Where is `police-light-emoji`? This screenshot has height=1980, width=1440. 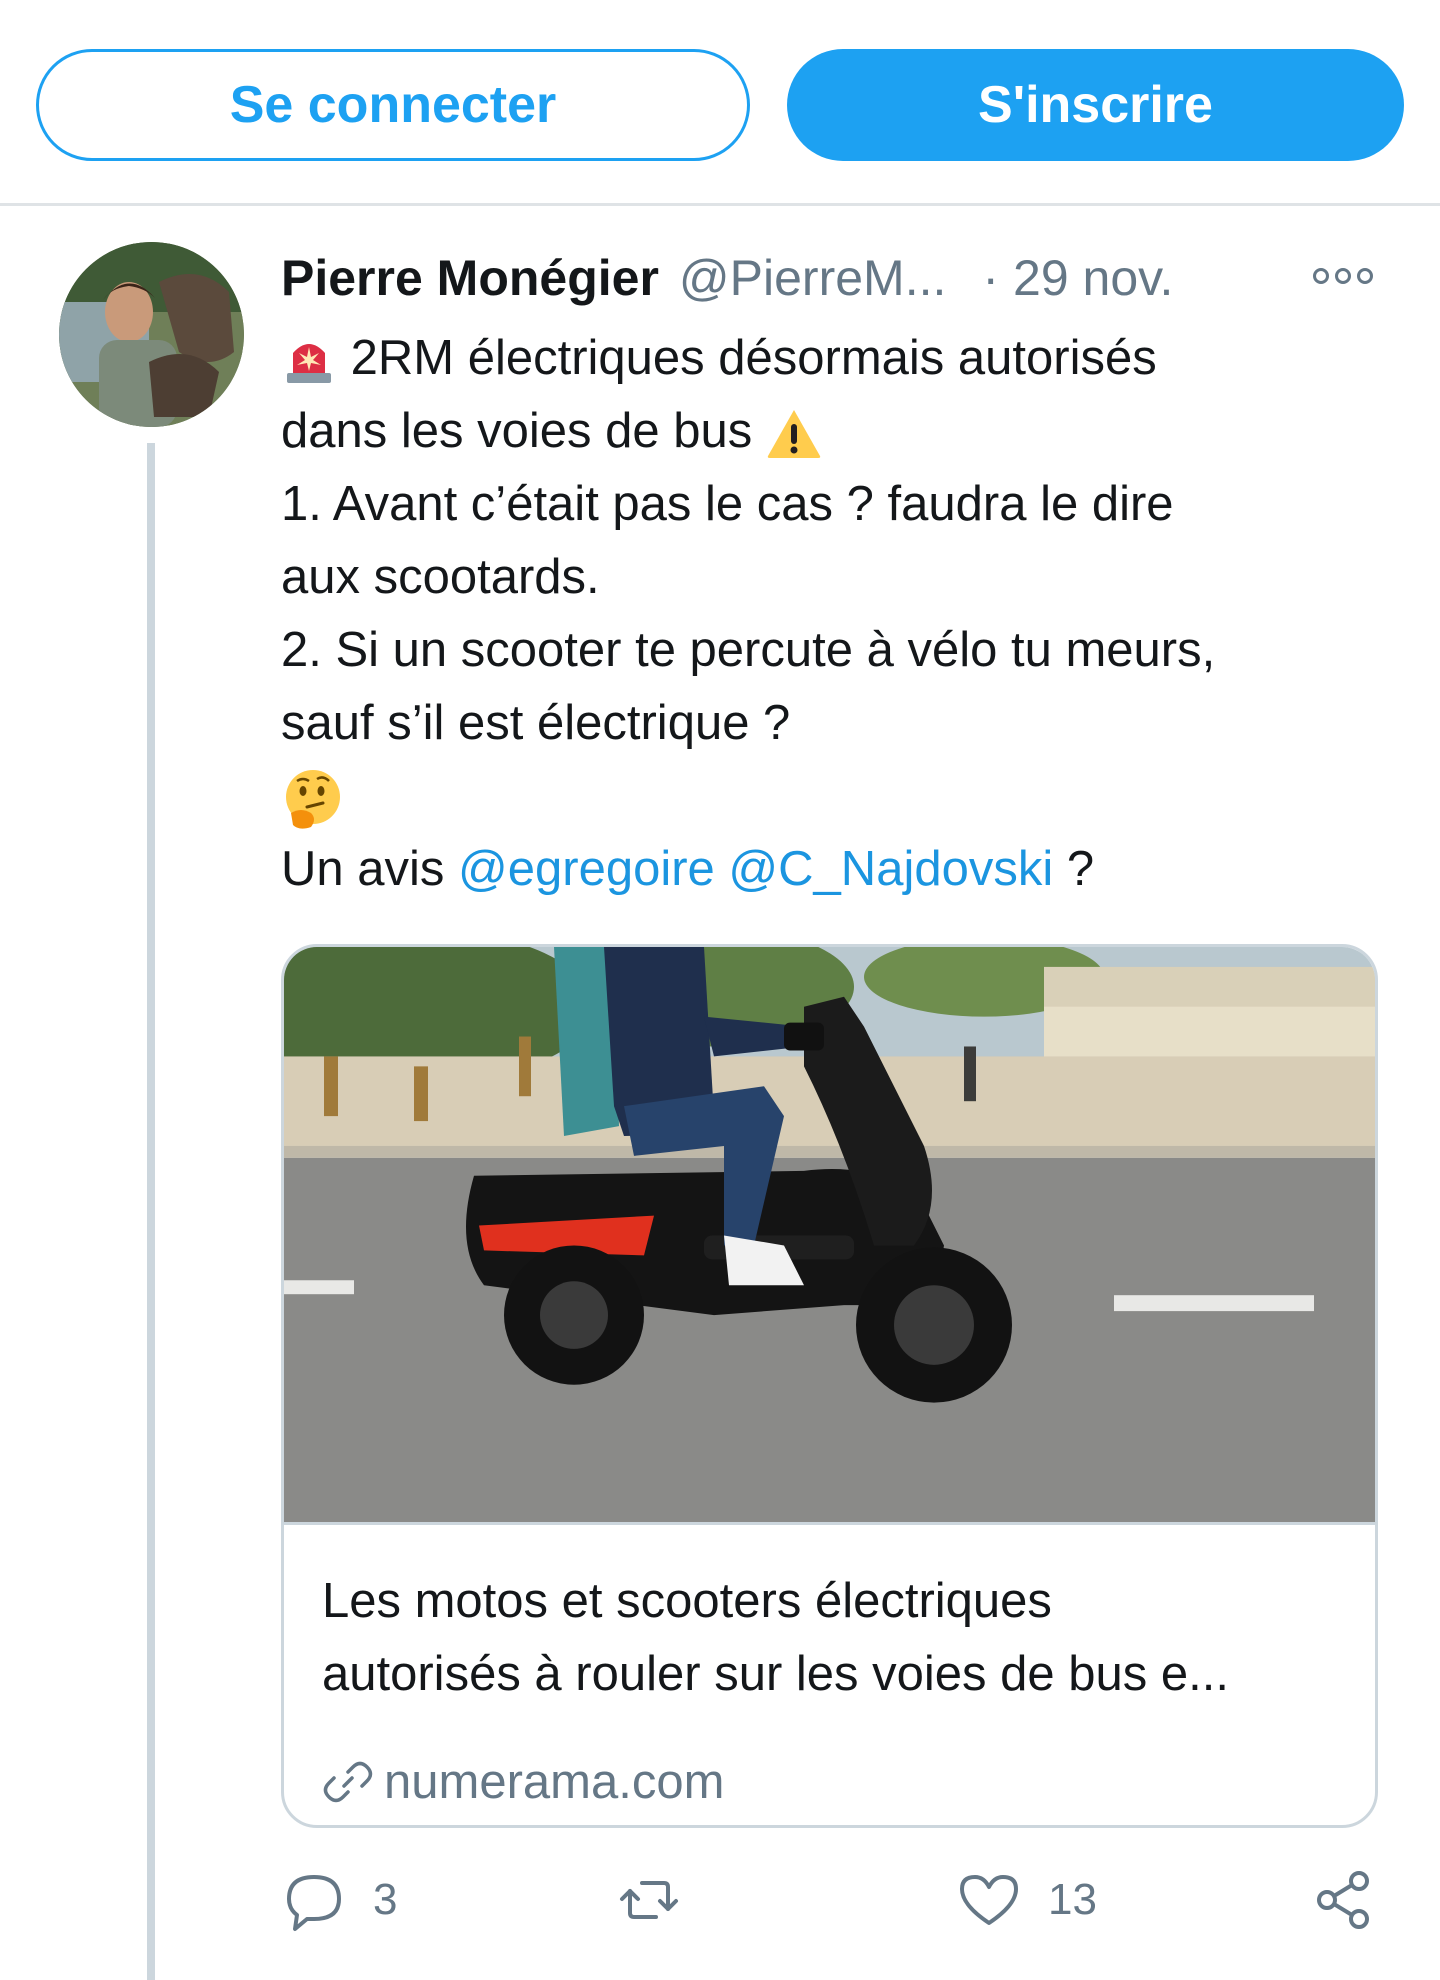 police-light-emoji is located at coordinates (309, 364).